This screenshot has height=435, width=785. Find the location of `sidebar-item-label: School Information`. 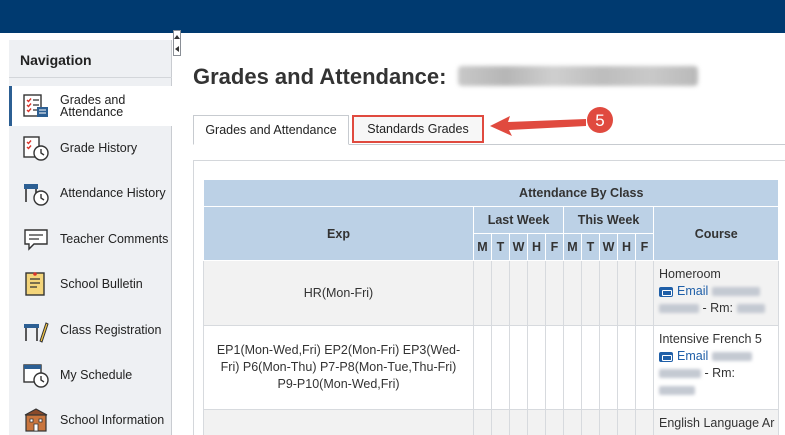

sidebar-item-label: School Information is located at coordinates (112, 420).